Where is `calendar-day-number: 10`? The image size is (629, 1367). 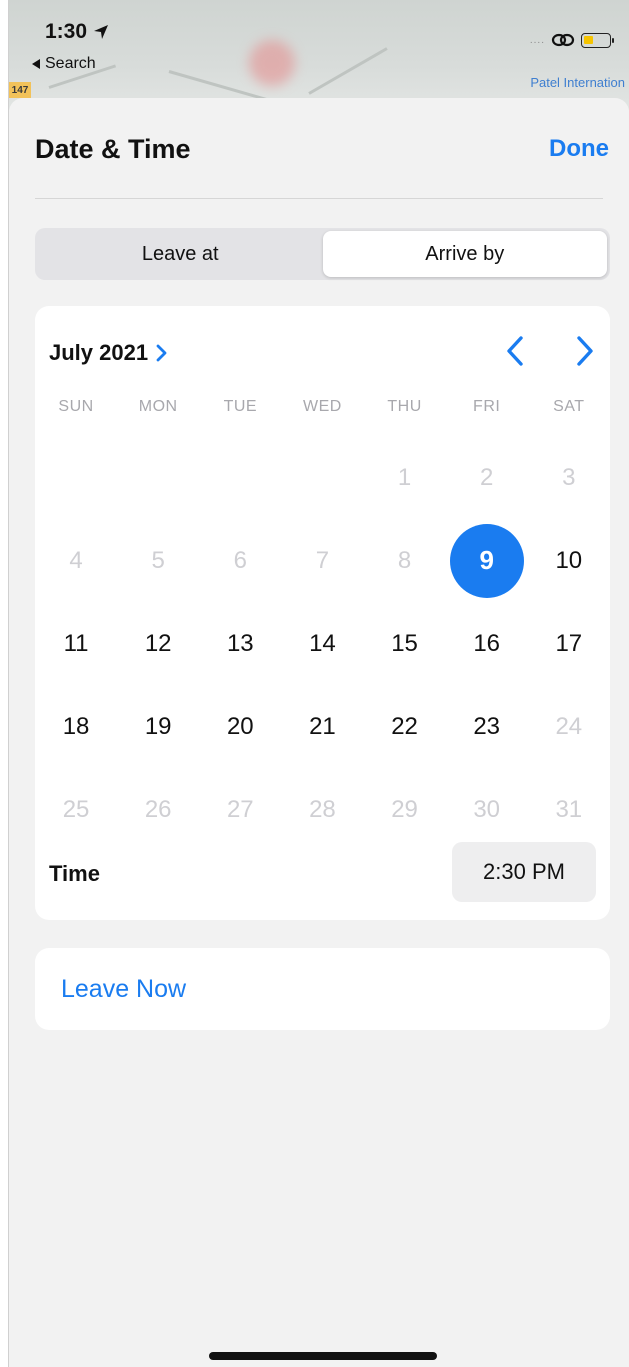 calendar-day-number: 10 is located at coordinates (569, 560).